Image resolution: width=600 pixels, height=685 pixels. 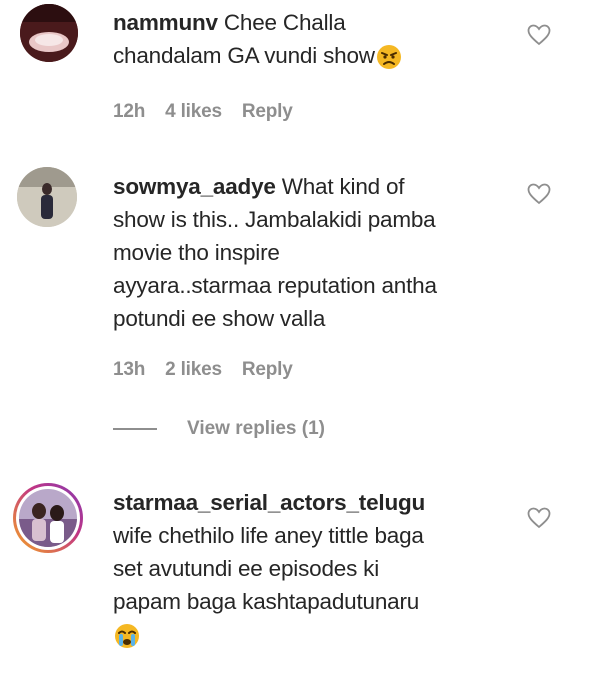 What do you see at coordinates (129, 111) in the screenshot?
I see `comment-time: 12h` at bounding box center [129, 111].